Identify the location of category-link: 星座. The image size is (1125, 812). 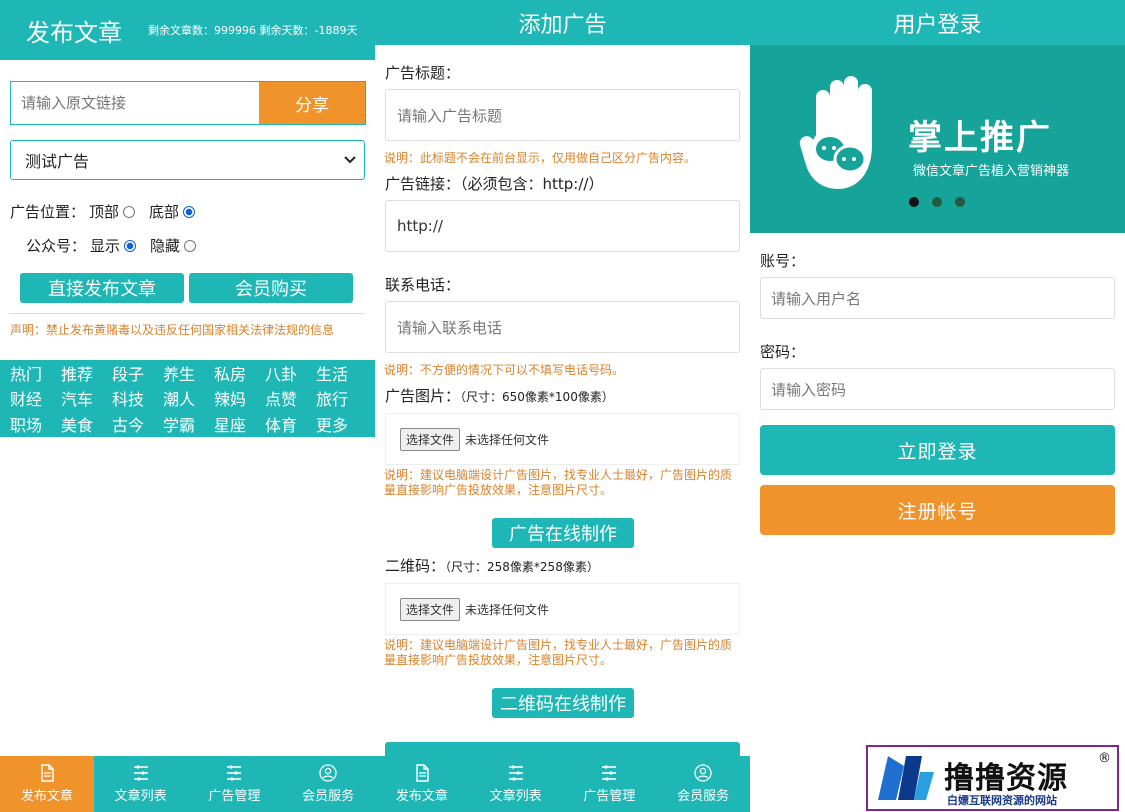
(239, 426).